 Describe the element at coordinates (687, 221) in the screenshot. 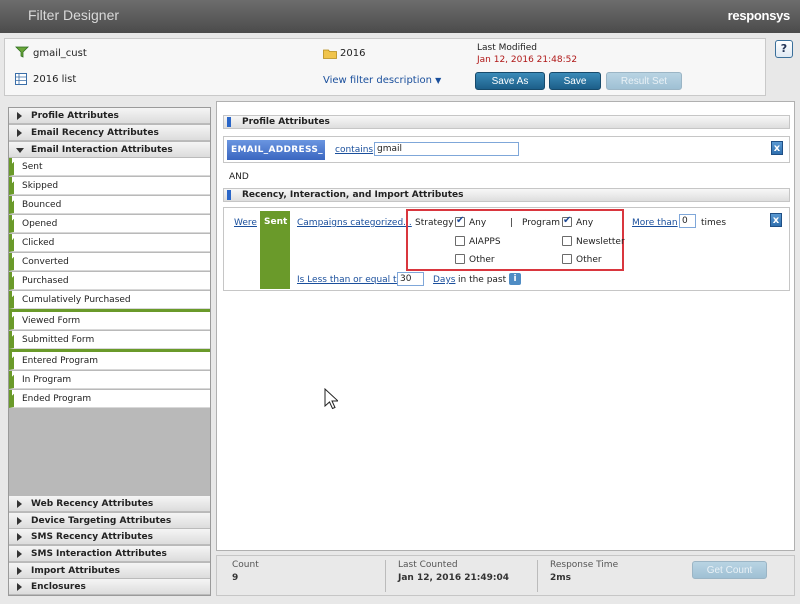

I see `times-input: 0` at that location.